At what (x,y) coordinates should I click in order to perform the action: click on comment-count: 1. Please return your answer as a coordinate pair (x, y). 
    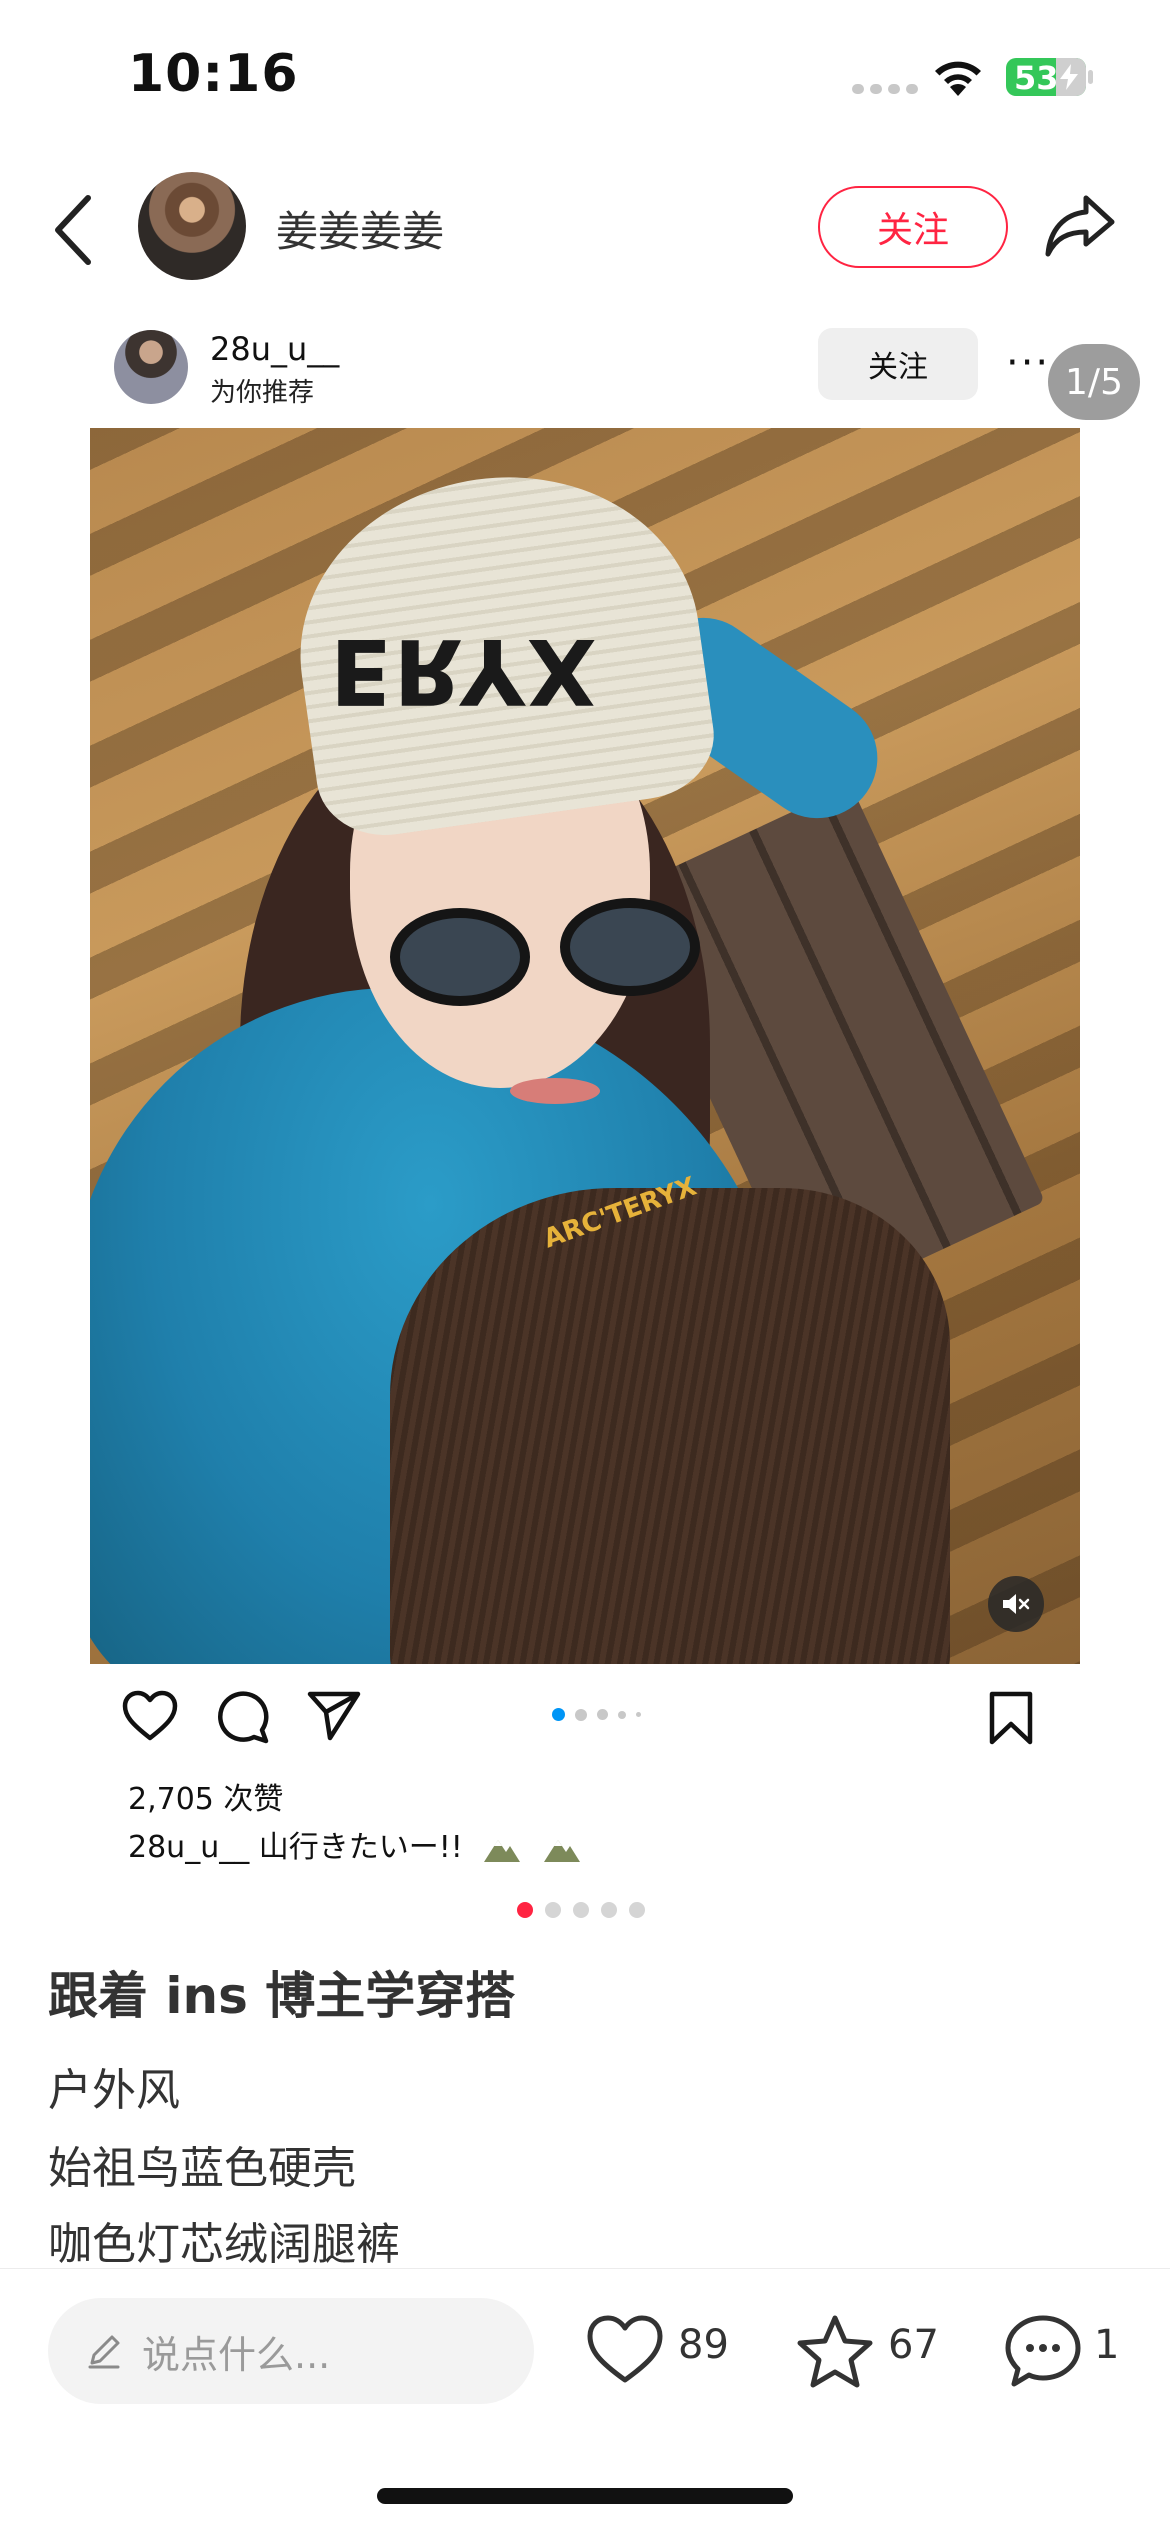
    Looking at the image, I should click on (1107, 2345).